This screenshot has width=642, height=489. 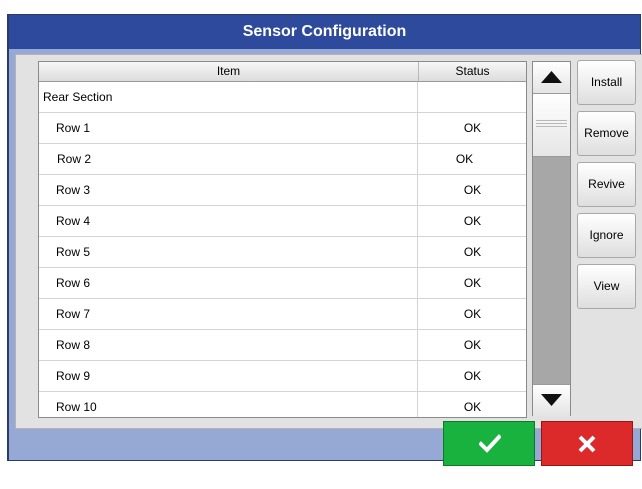 What do you see at coordinates (228, 190) in the screenshot?
I see `row-item-cell: Row 3` at bounding box center [228, 190].